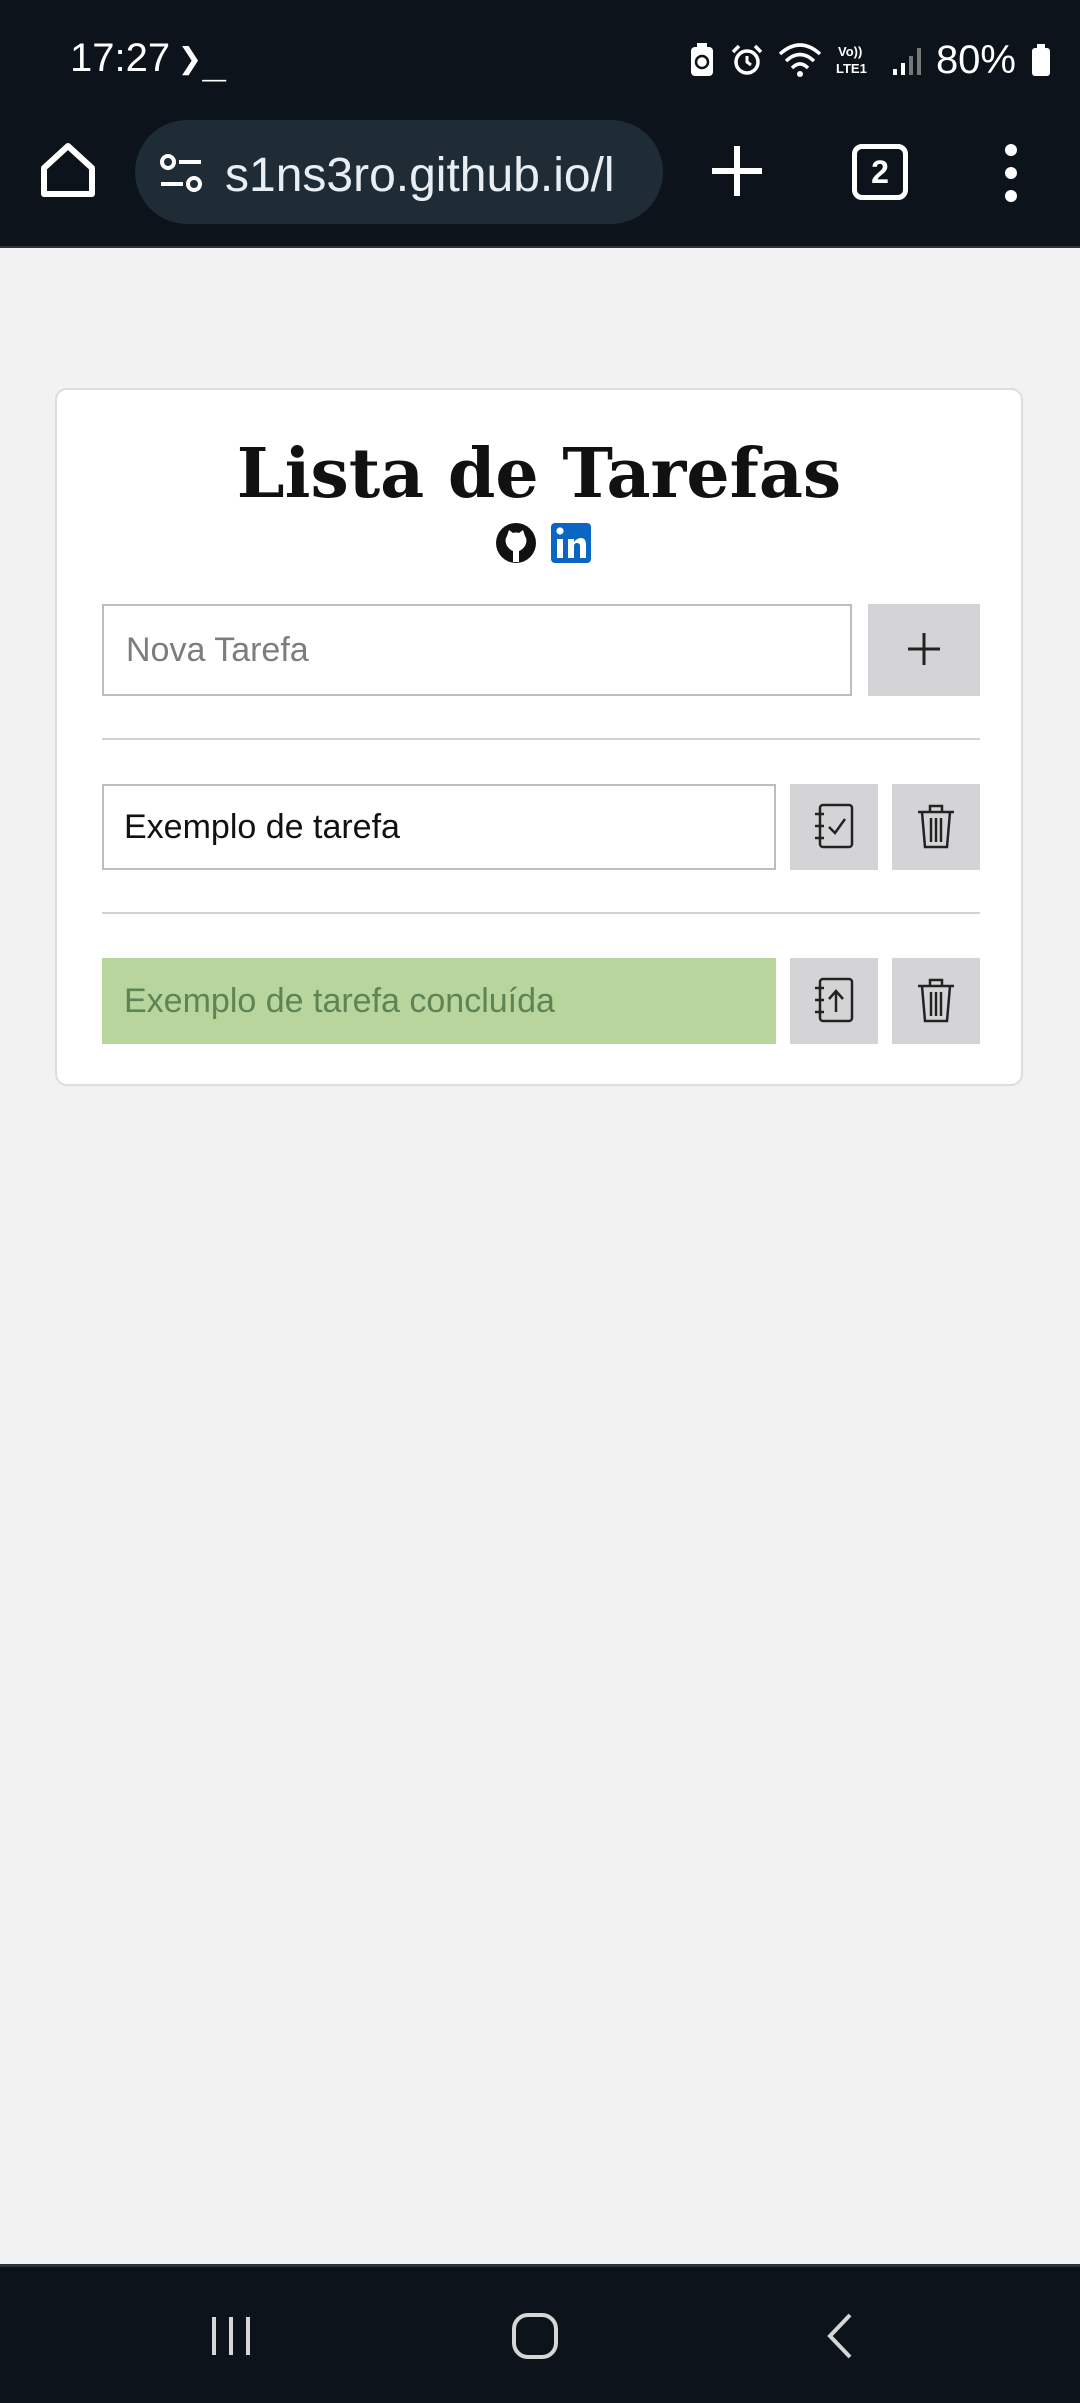 The height and width of the screenshot is (2403, 1080). I want to click on new-tab-icon, so click(737, 171).